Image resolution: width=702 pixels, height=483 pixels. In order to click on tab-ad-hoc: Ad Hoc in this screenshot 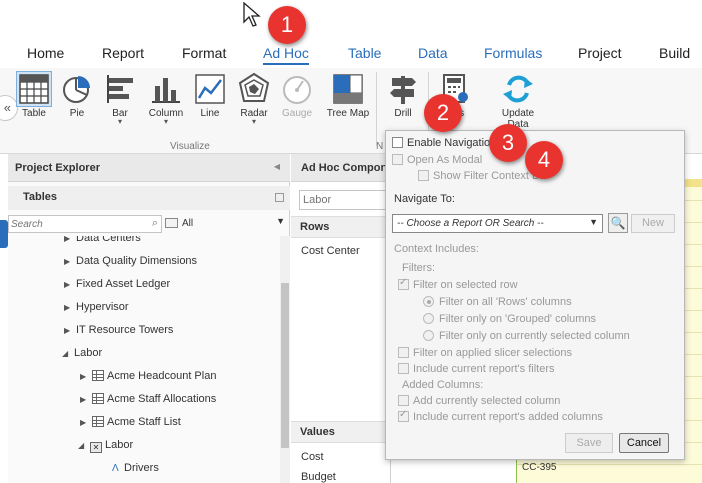, I will do `click(286, 55)`.